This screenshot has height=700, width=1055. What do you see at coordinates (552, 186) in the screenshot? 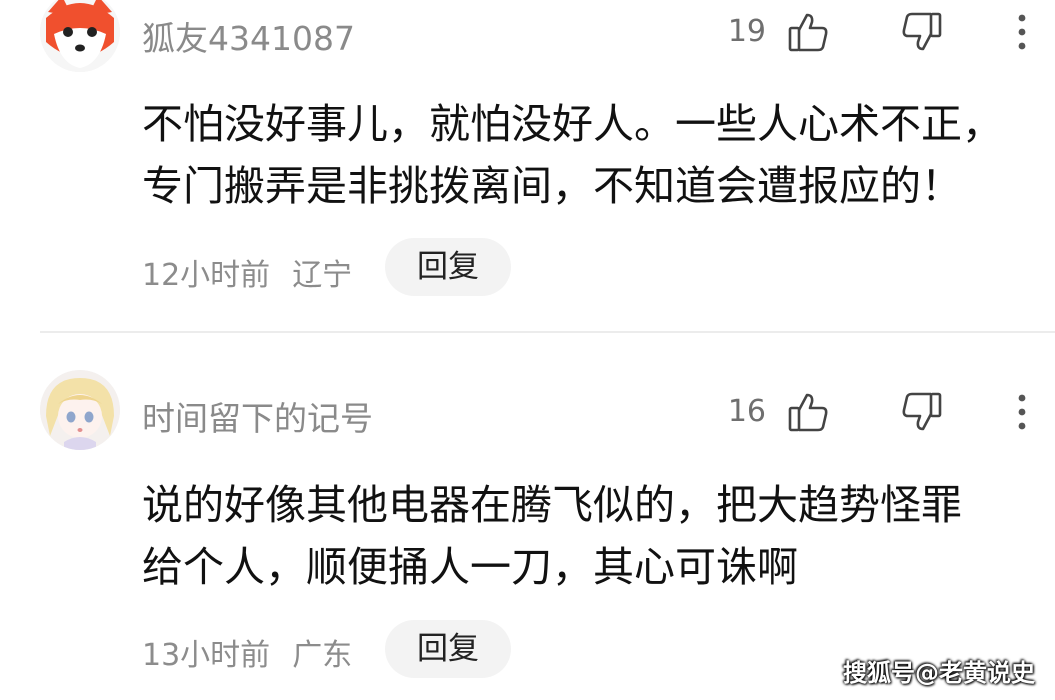
I see `comment-content-line: 专门搬弄是非挑拨离间，不知道会遭报应的！` at bounding box center [552, 186].